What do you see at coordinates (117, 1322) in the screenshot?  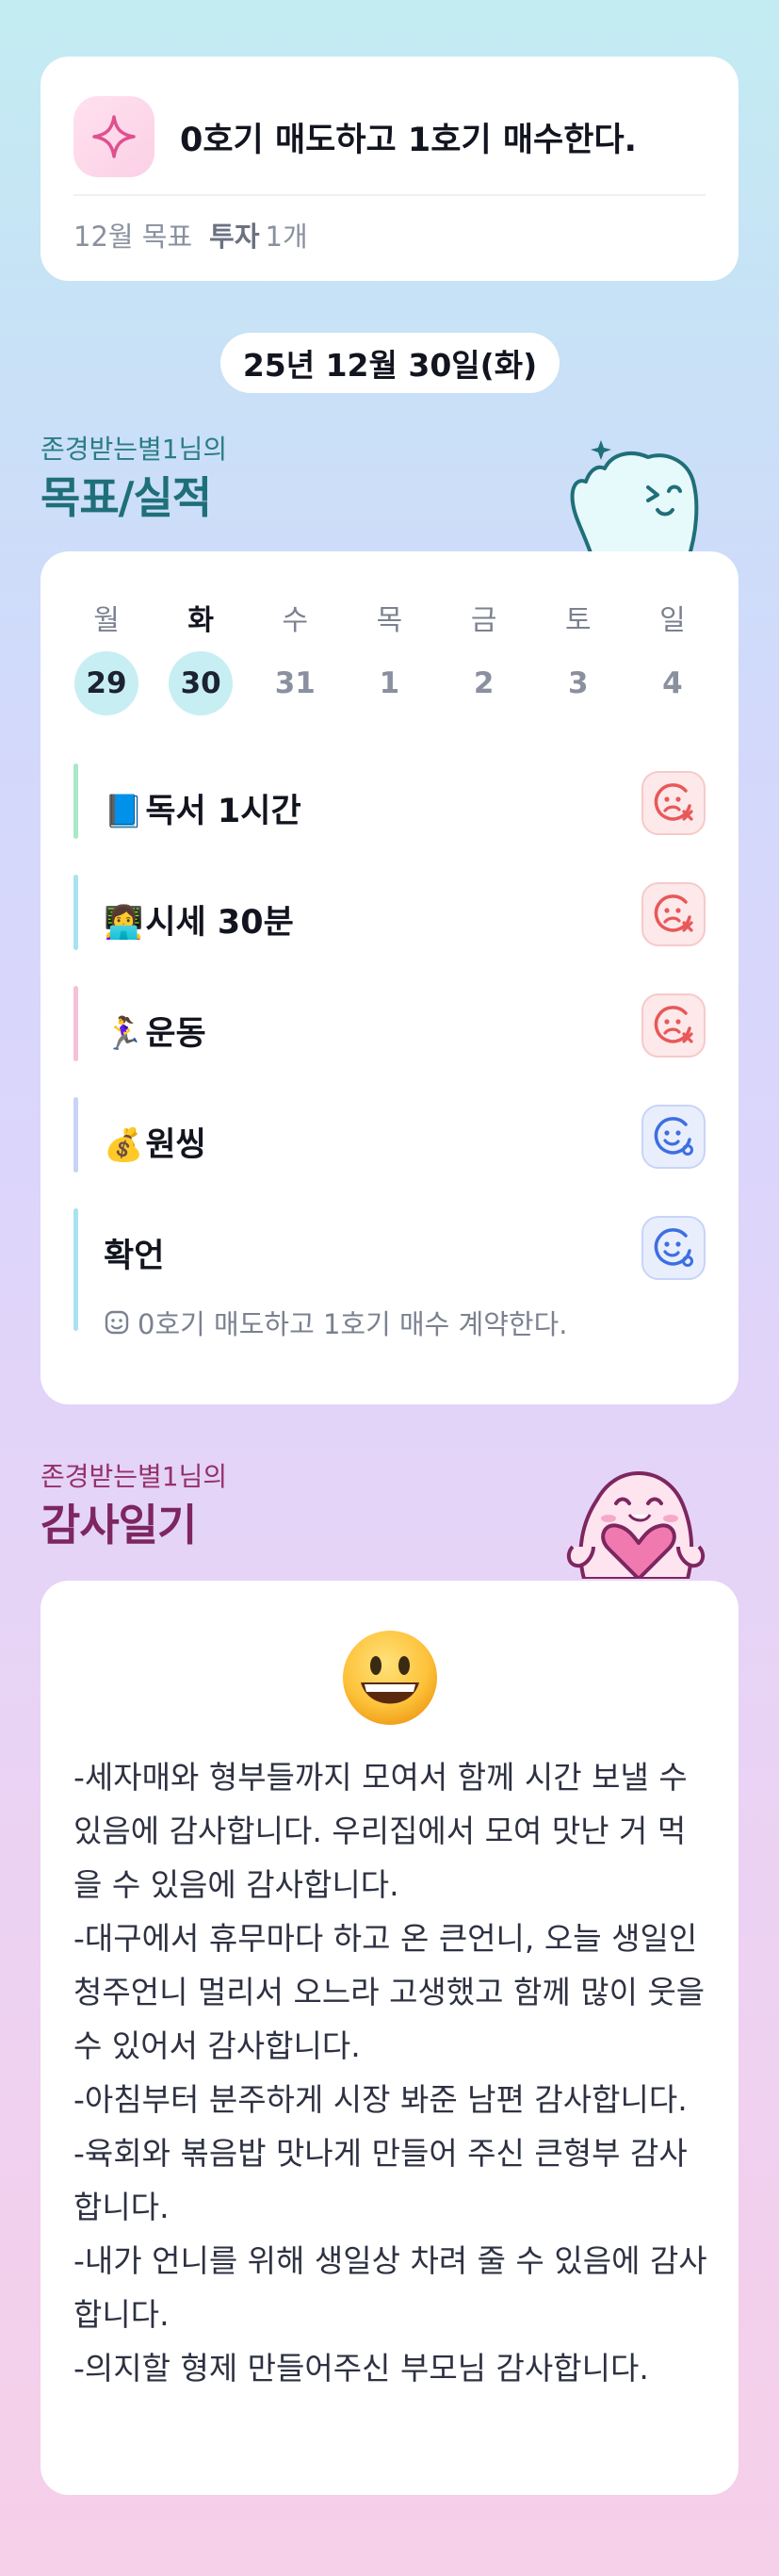 I see `note-face-icon` at bounding box center [117, 1322].